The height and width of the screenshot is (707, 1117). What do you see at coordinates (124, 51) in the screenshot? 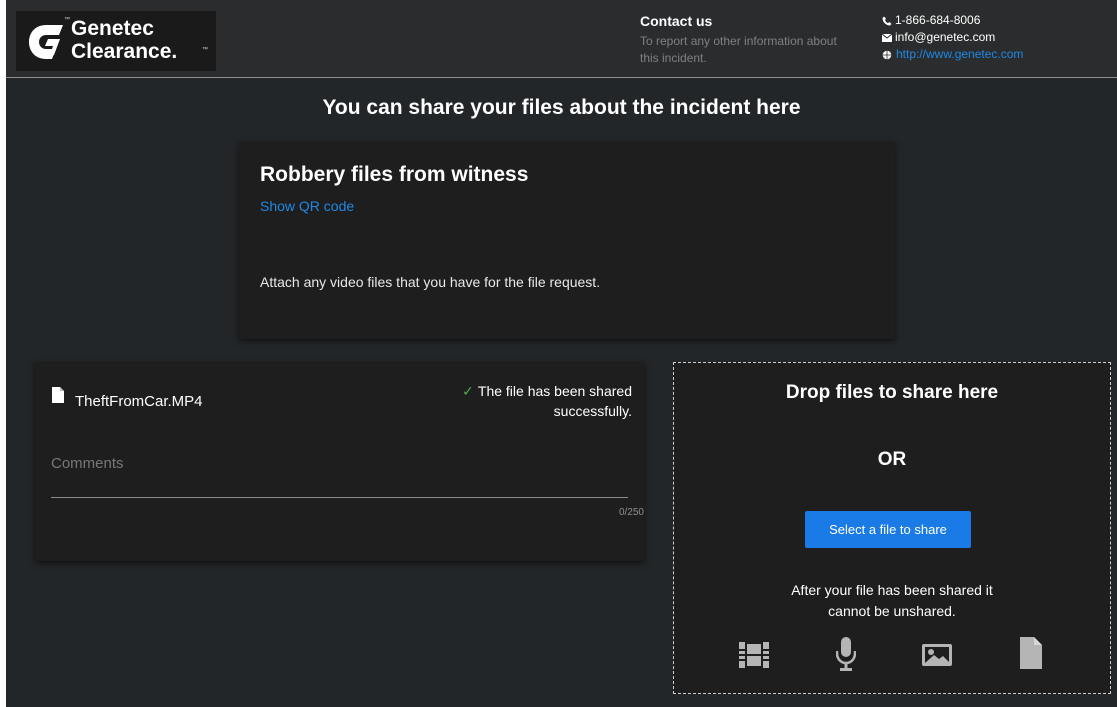
I see `logo-line2: Clearance.` at bounding box center [124, 51].